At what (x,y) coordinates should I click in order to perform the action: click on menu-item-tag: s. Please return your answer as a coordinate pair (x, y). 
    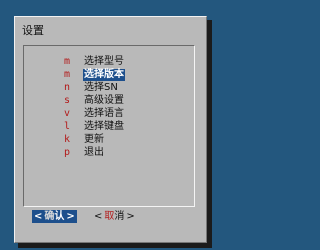
    Looking at the image, I should click on (67, 100).